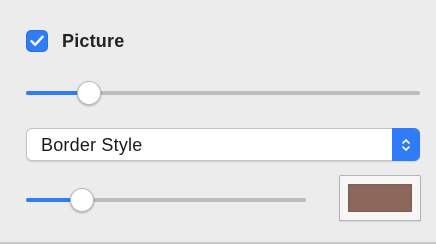 Image resolution: width=436 pixels, height=244 pixels. I want to click on border-color-swatch, so click(380, 198).